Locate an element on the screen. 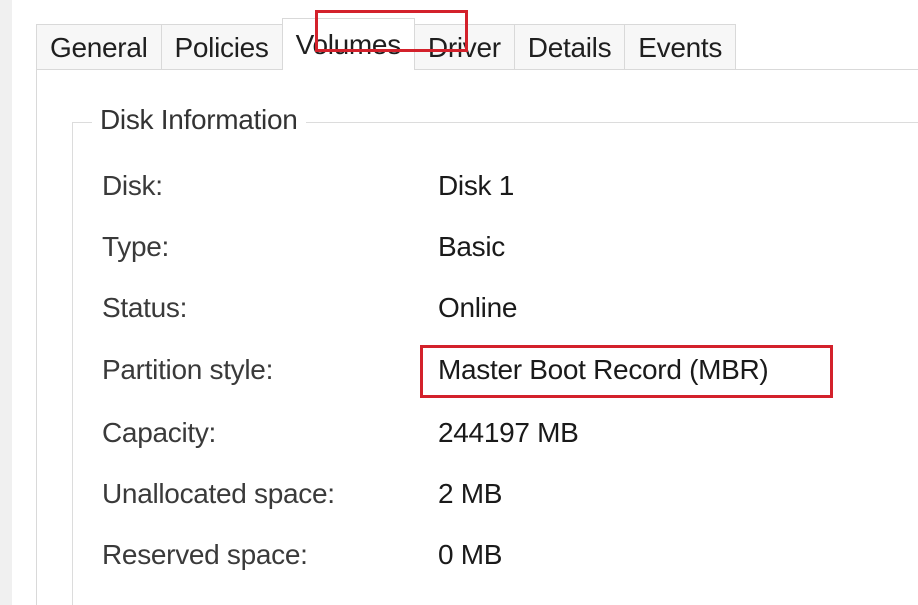 This screenshot has height=605, width=918. reserved-space-value: 0 MB is located at coordinates (470, 554).